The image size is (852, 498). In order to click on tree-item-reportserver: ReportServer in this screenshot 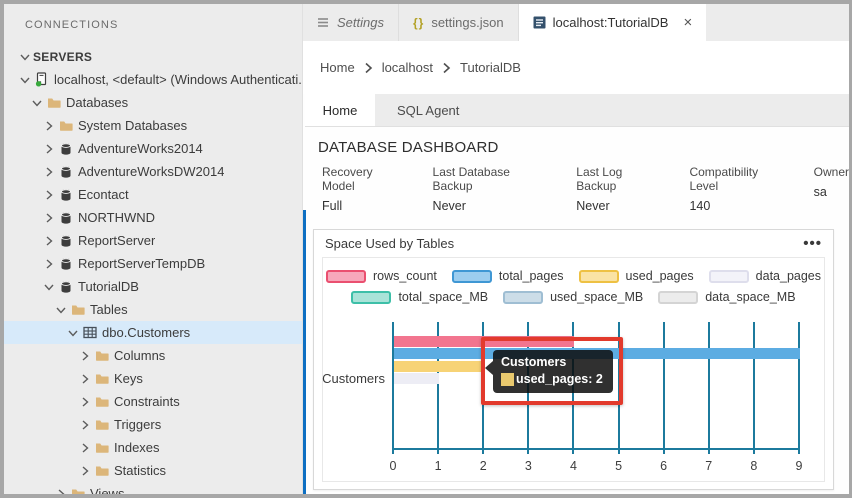, I will do `click(153, 240)`.